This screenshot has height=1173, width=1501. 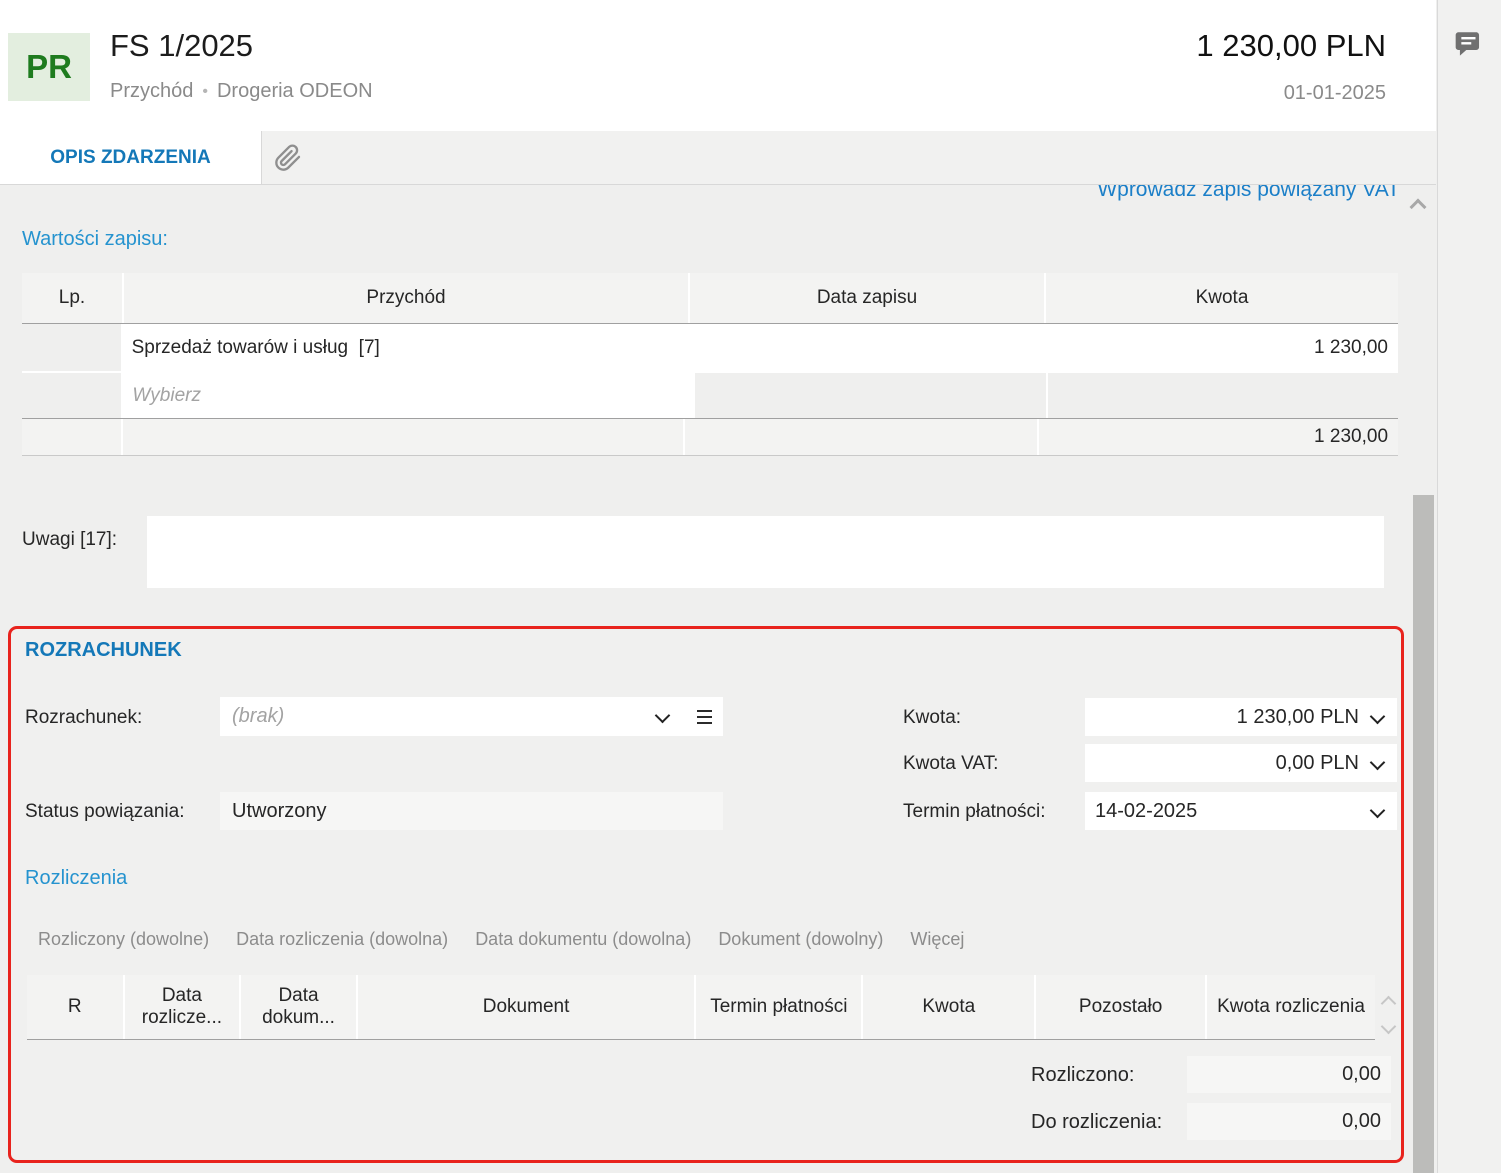 I want to click on termin-value: 14-02-2025, so click(x=1146, y=810).